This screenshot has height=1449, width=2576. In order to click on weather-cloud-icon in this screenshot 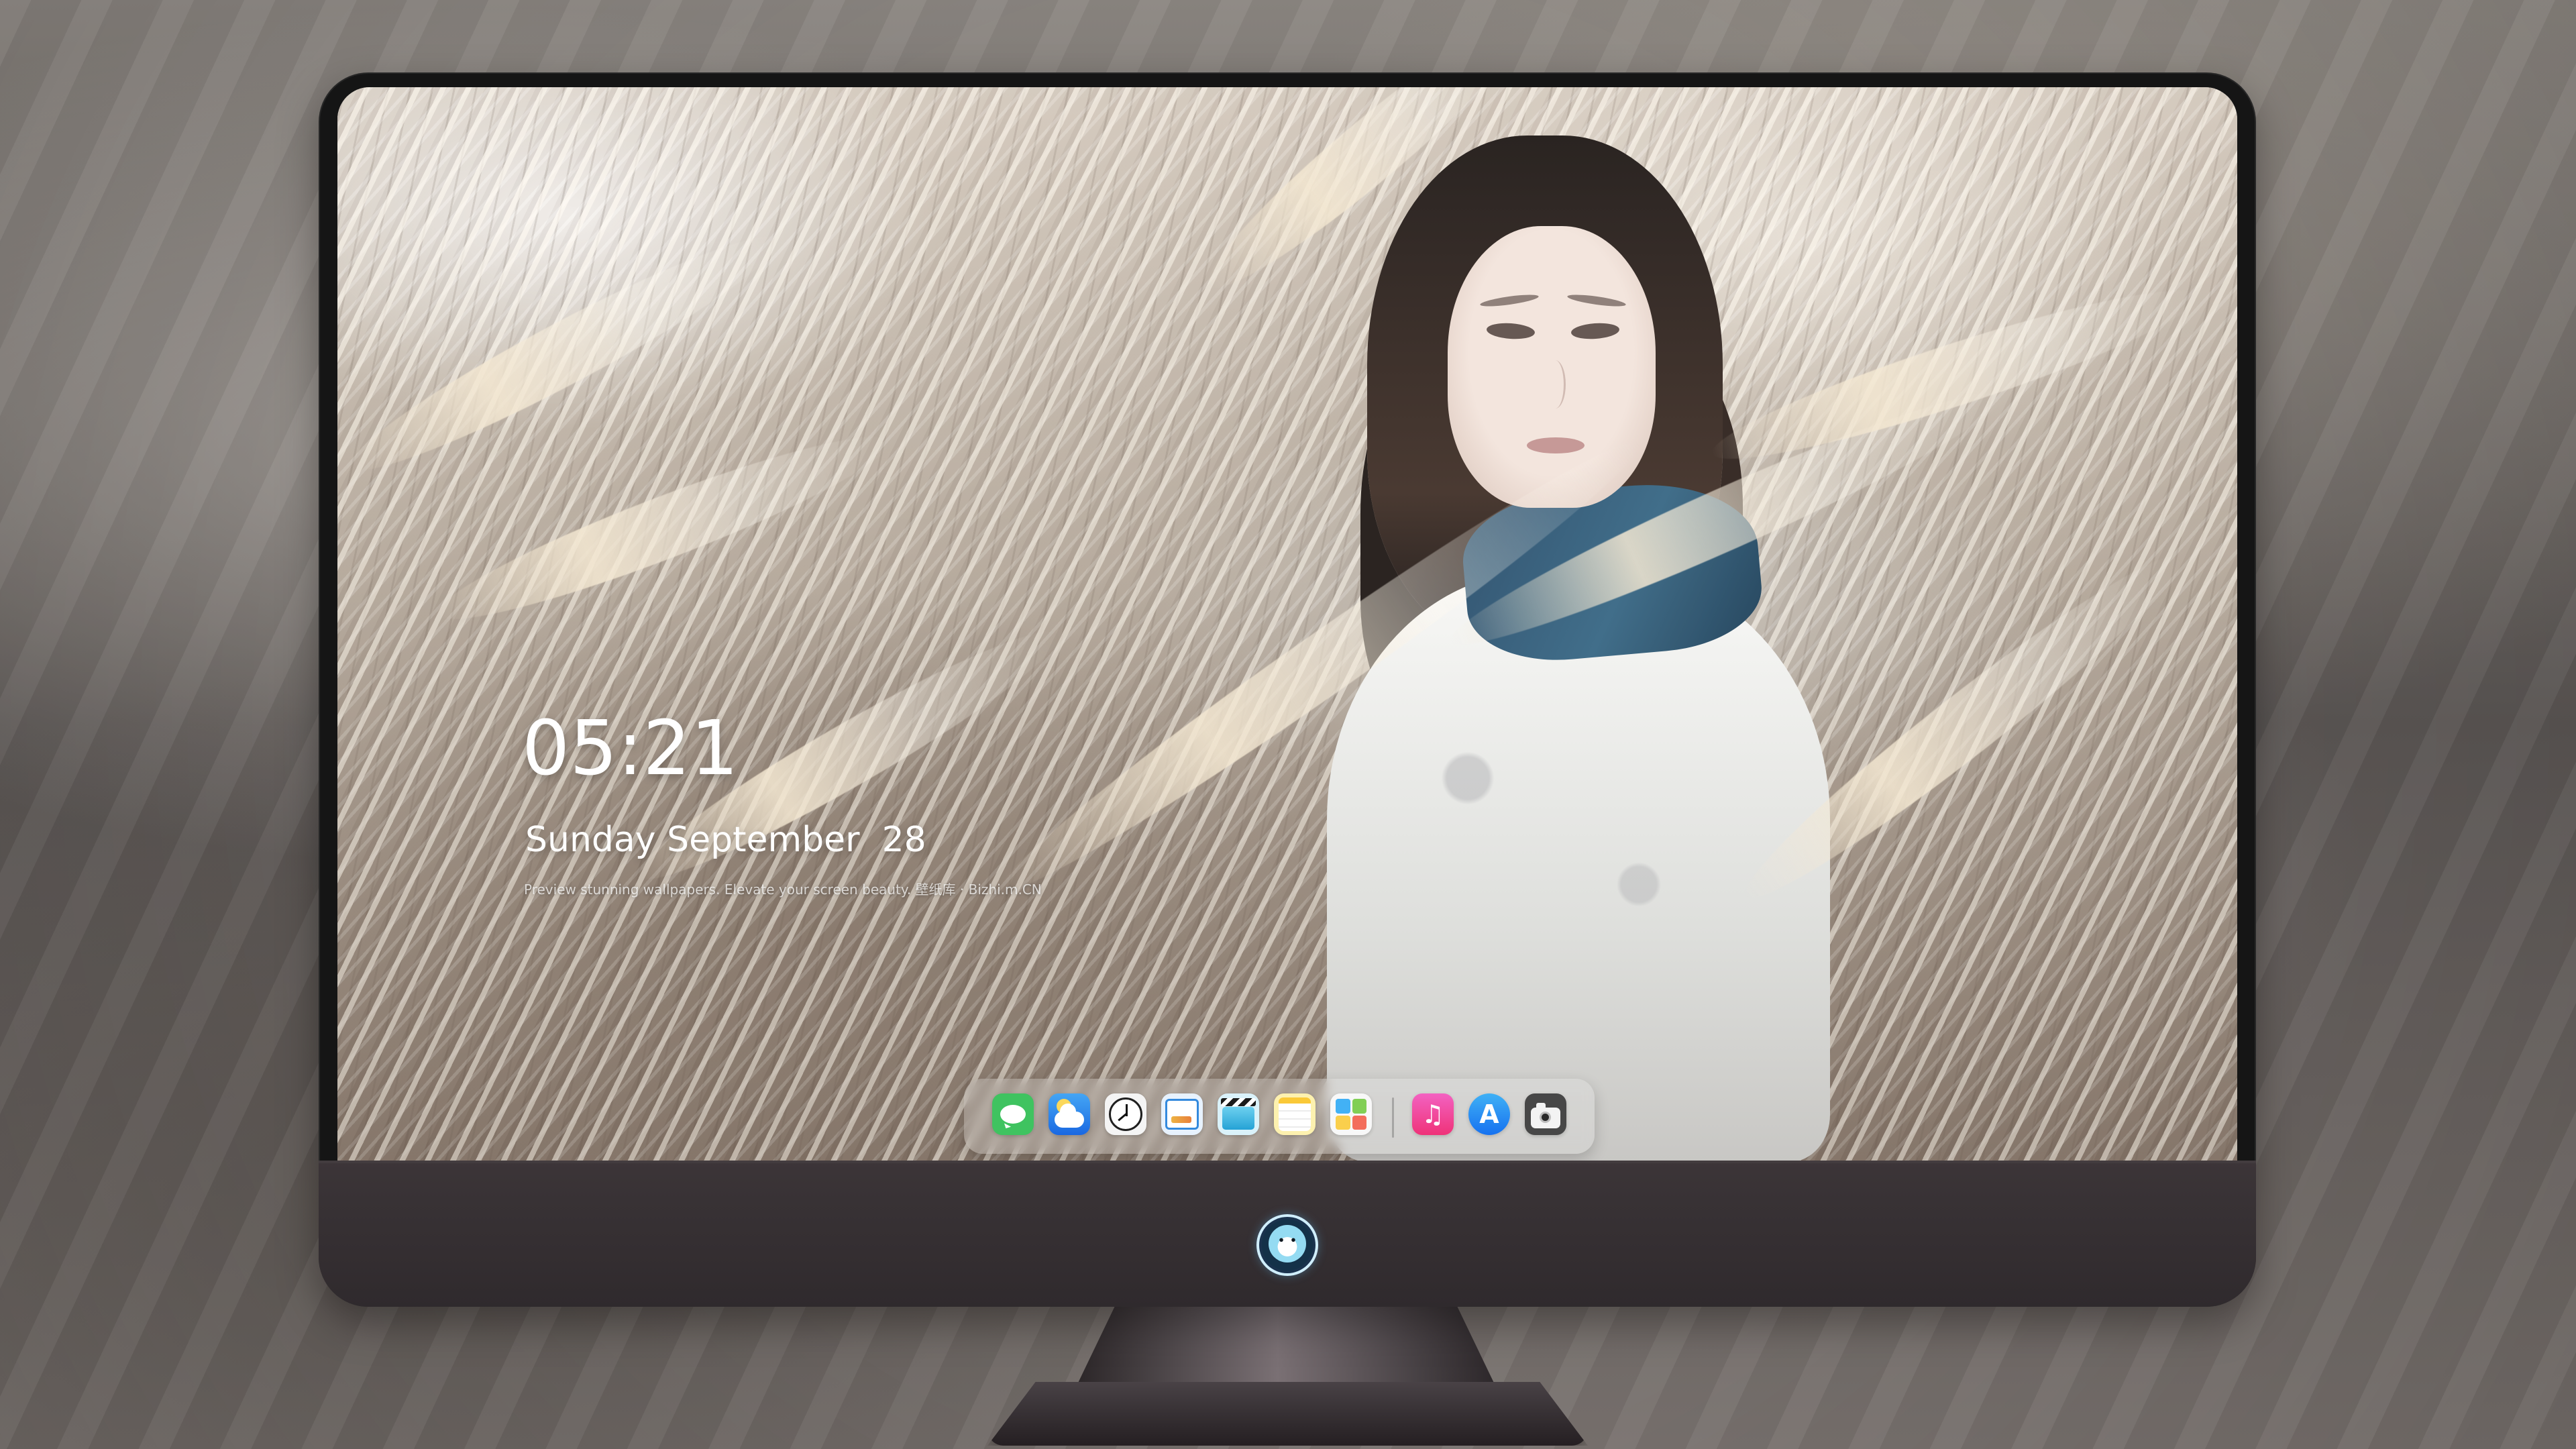, I will do `click(1069, 1116)`.